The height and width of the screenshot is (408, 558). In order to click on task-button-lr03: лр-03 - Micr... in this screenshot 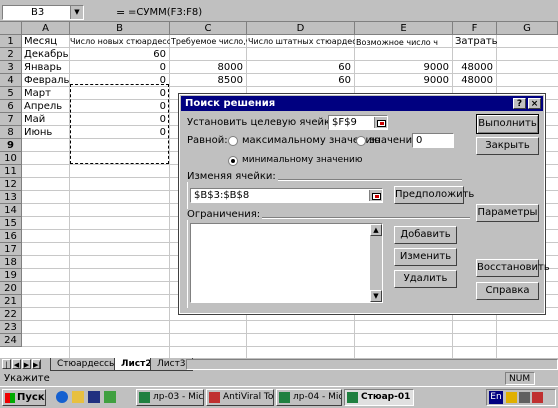, I will do `click(170, 397)`.